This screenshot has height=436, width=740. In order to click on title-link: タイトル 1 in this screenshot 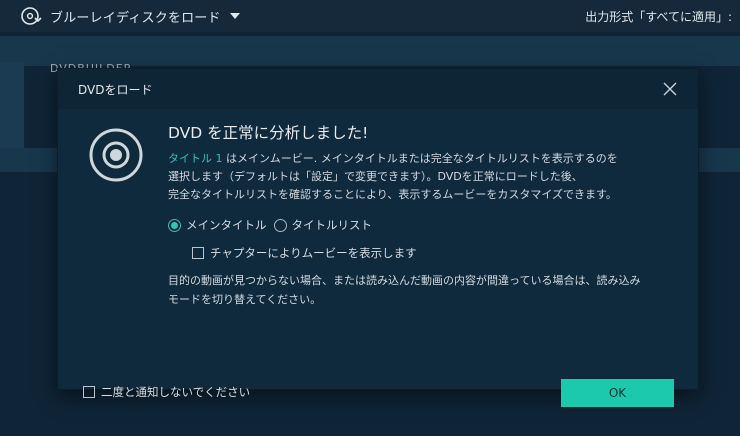, I will do `click(195, 158)`.